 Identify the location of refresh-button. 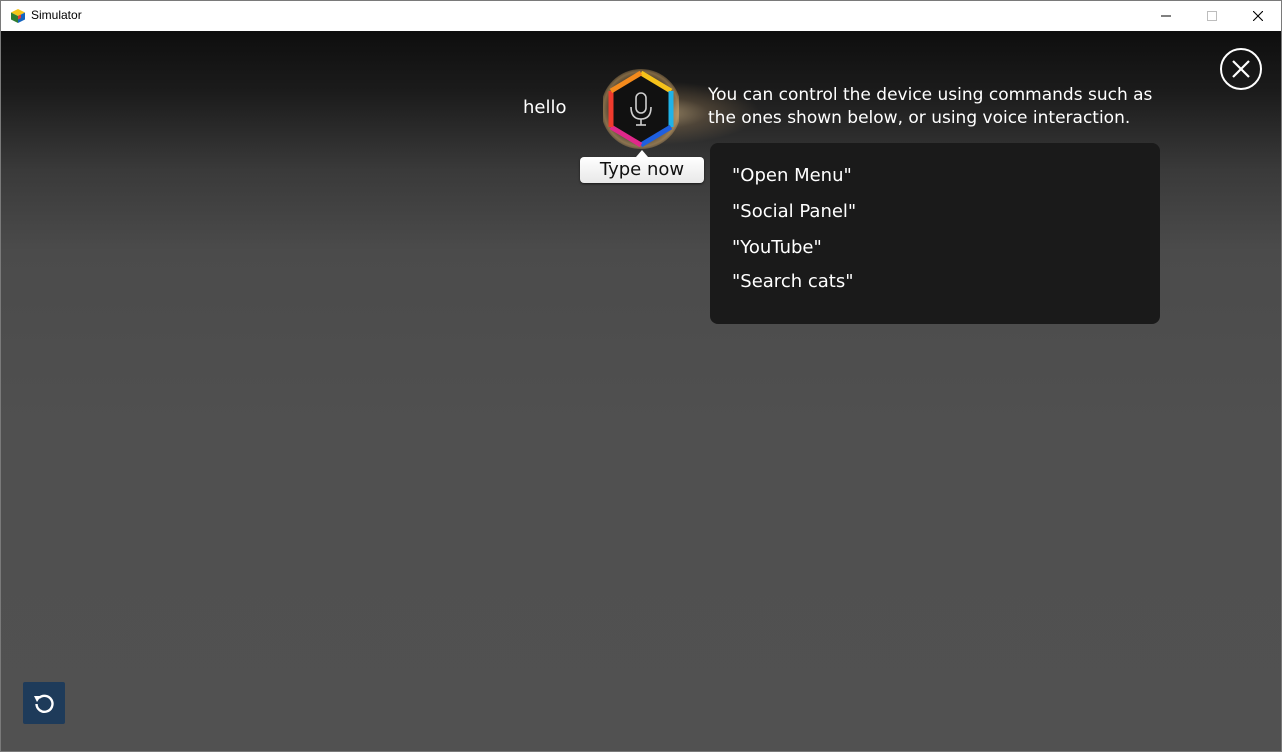
(44, 703).